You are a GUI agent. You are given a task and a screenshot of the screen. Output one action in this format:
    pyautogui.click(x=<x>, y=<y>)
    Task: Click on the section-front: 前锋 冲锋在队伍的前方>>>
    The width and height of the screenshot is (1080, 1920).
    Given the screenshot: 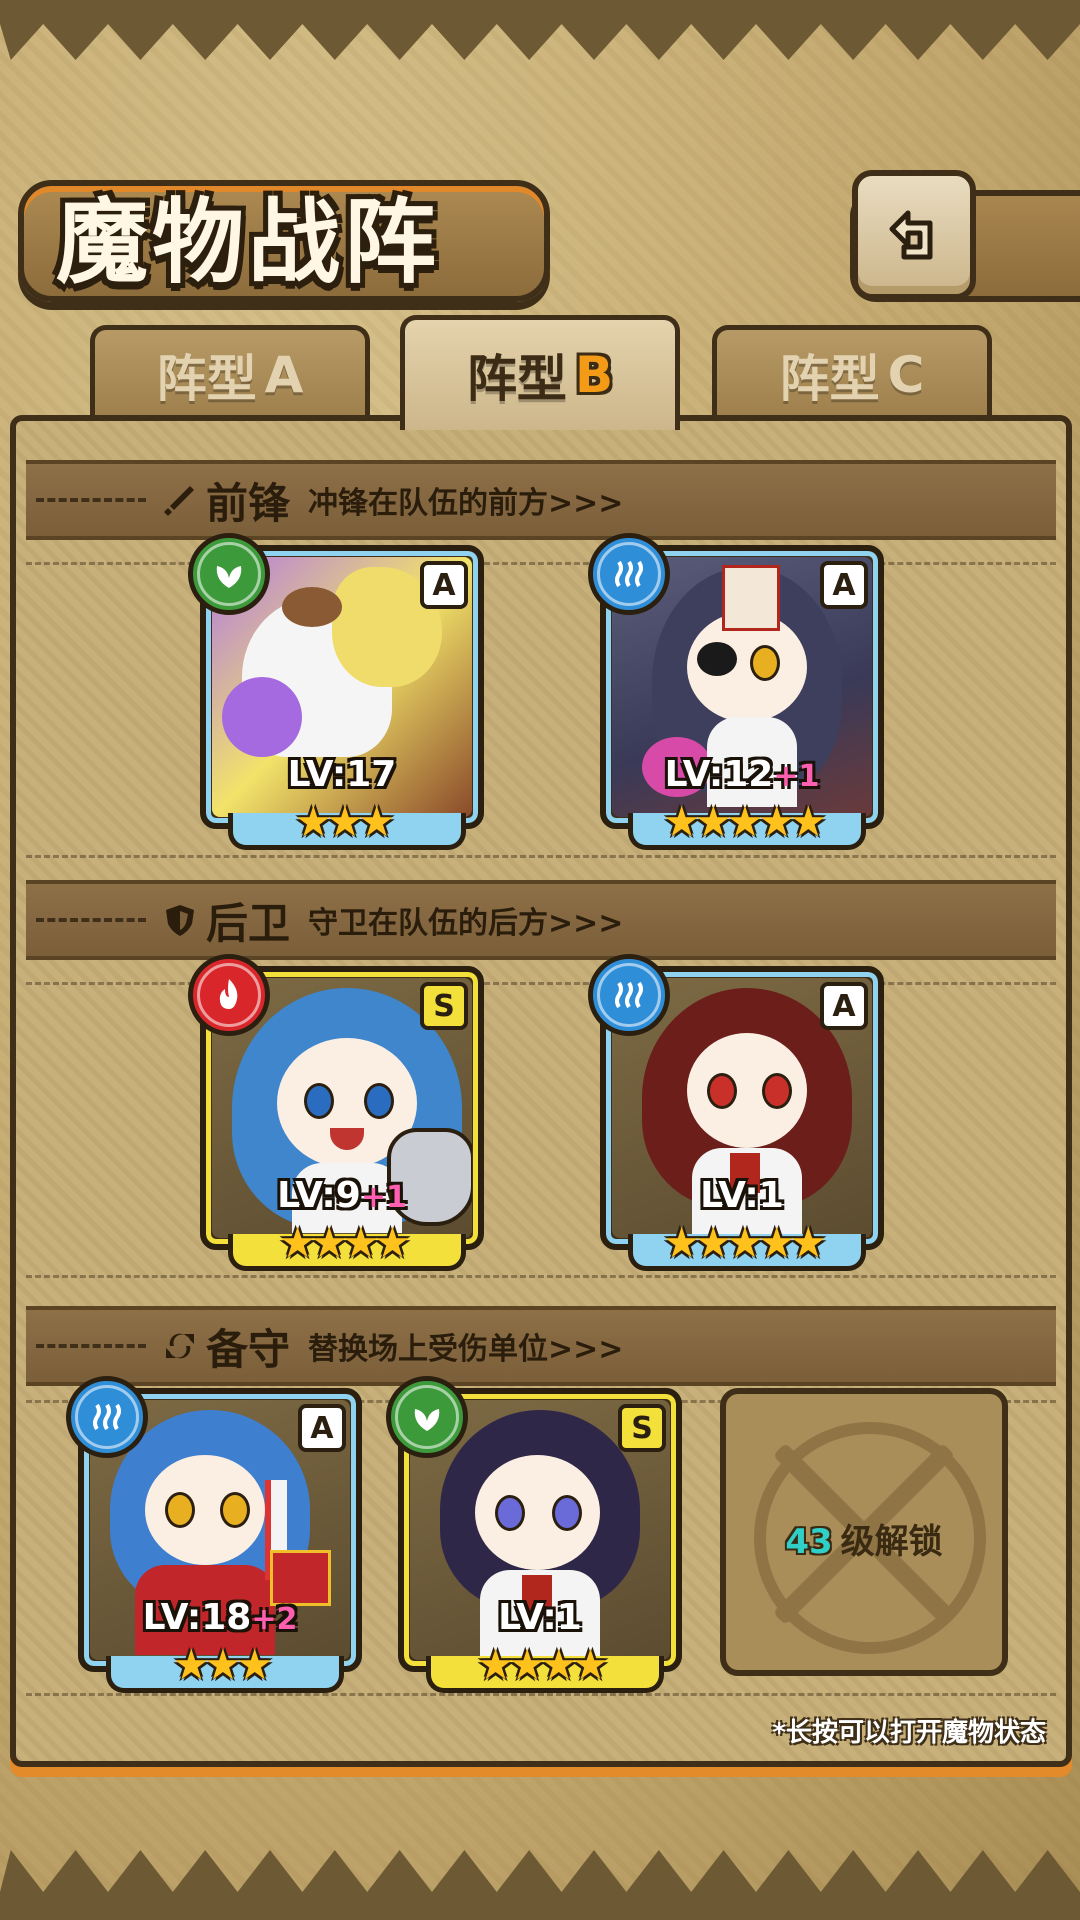 What is the action you would take?
    pyautogui.click(x=541, y=500)
    